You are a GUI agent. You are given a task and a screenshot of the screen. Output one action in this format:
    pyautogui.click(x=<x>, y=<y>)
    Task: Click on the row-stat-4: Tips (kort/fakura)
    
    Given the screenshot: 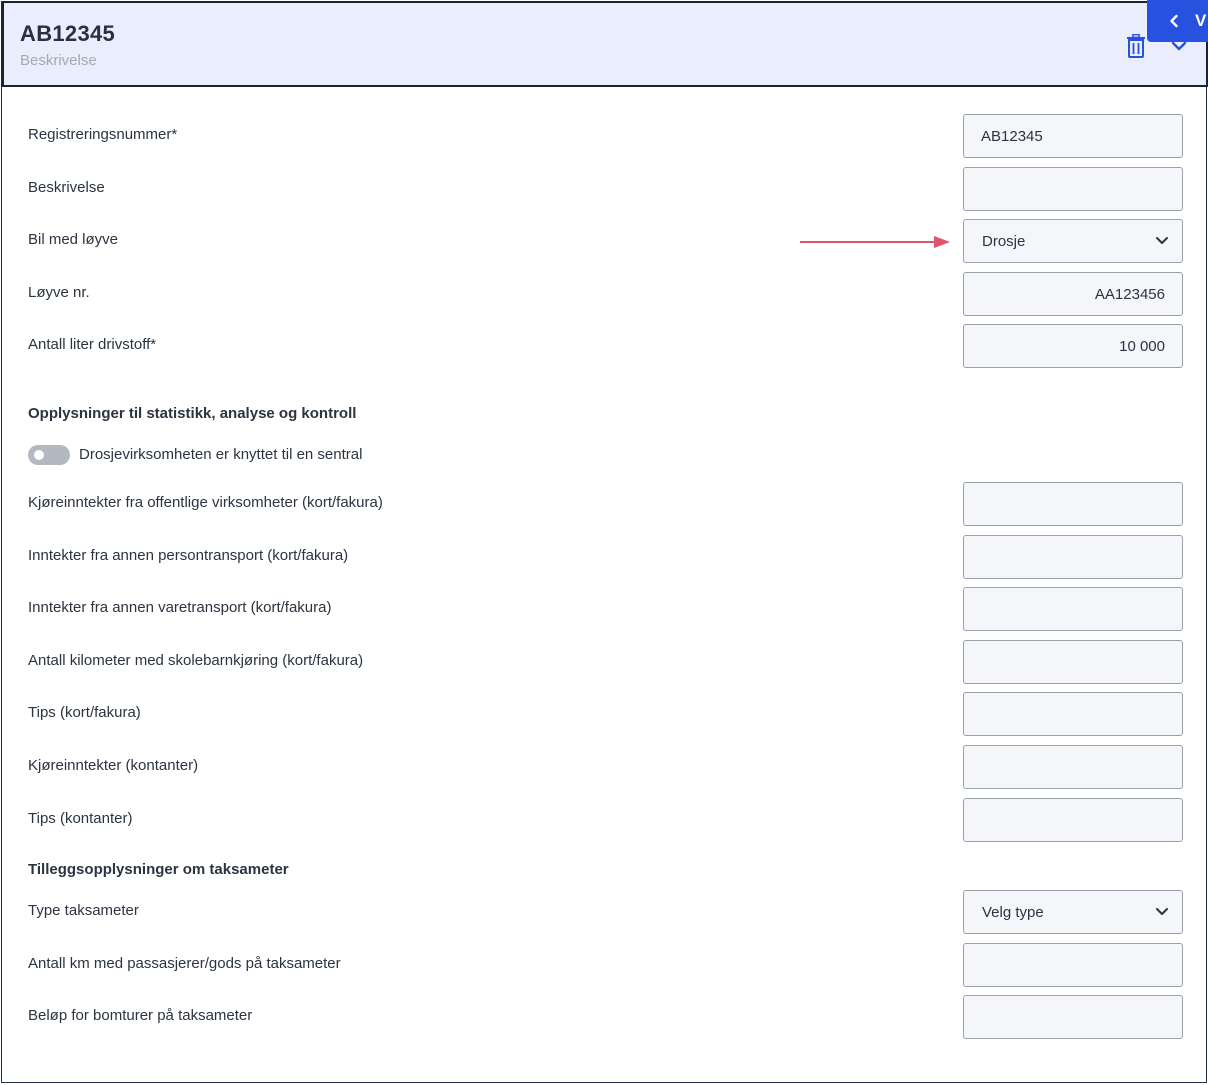 What is the action you would take?
    pyautogui.click(x=605, y=714)
    